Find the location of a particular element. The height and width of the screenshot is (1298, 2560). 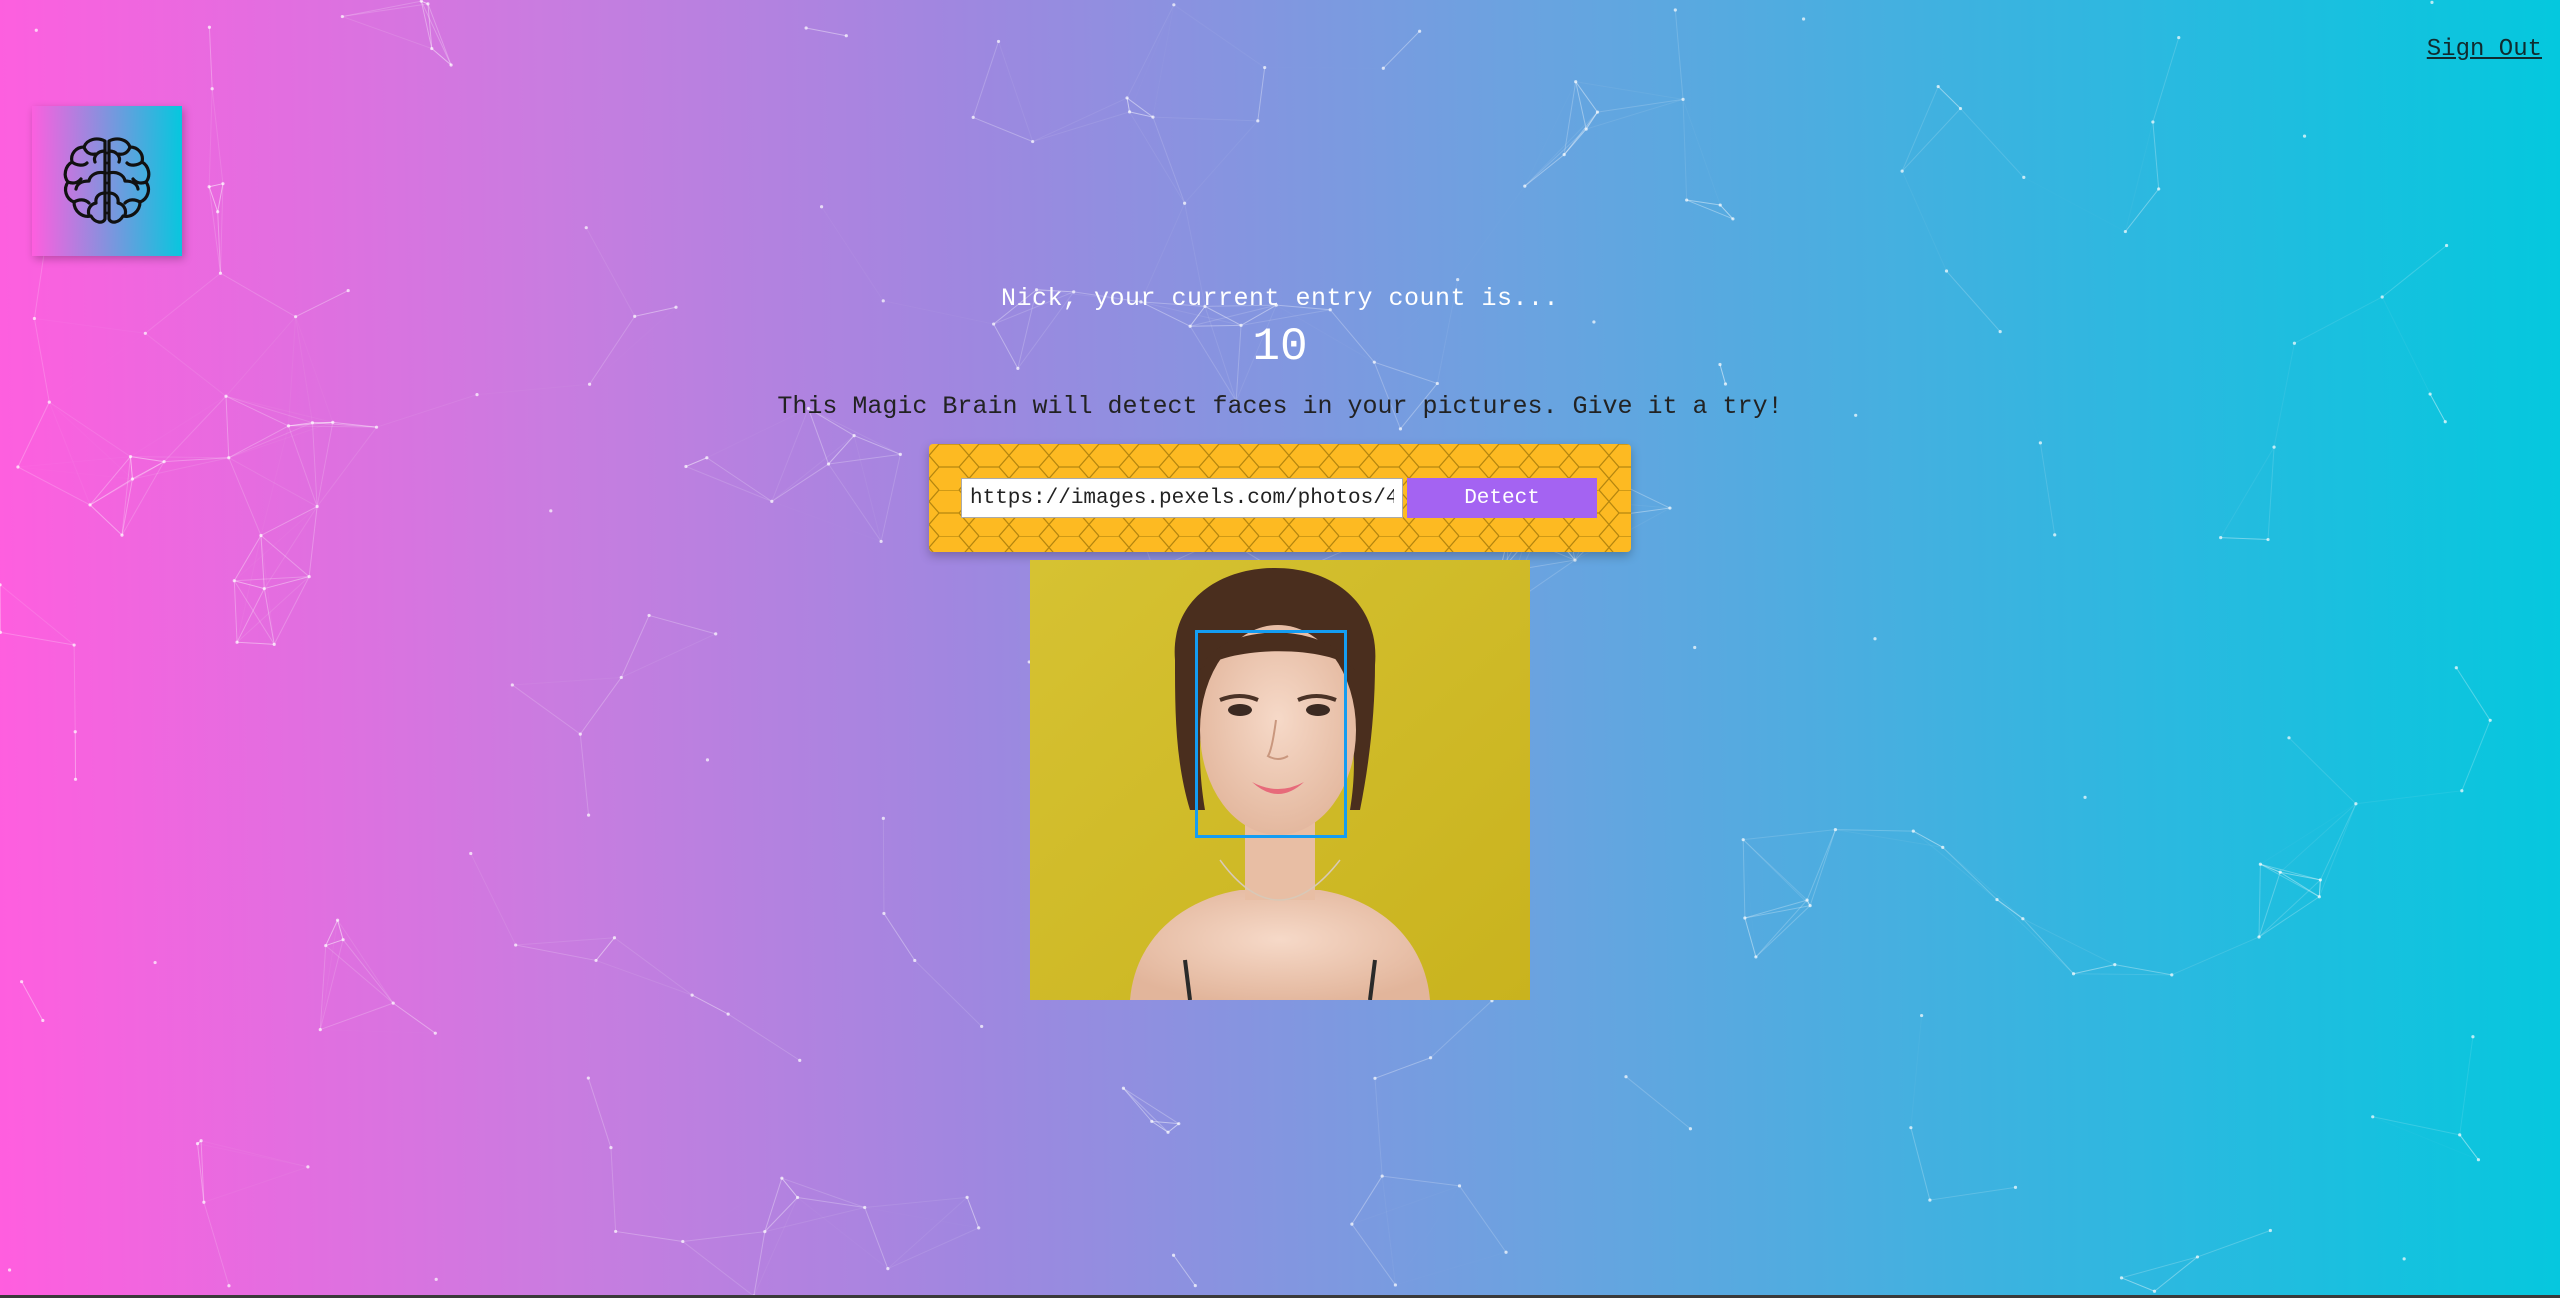

face-bounding-box is located at coordinates (1271, 734).